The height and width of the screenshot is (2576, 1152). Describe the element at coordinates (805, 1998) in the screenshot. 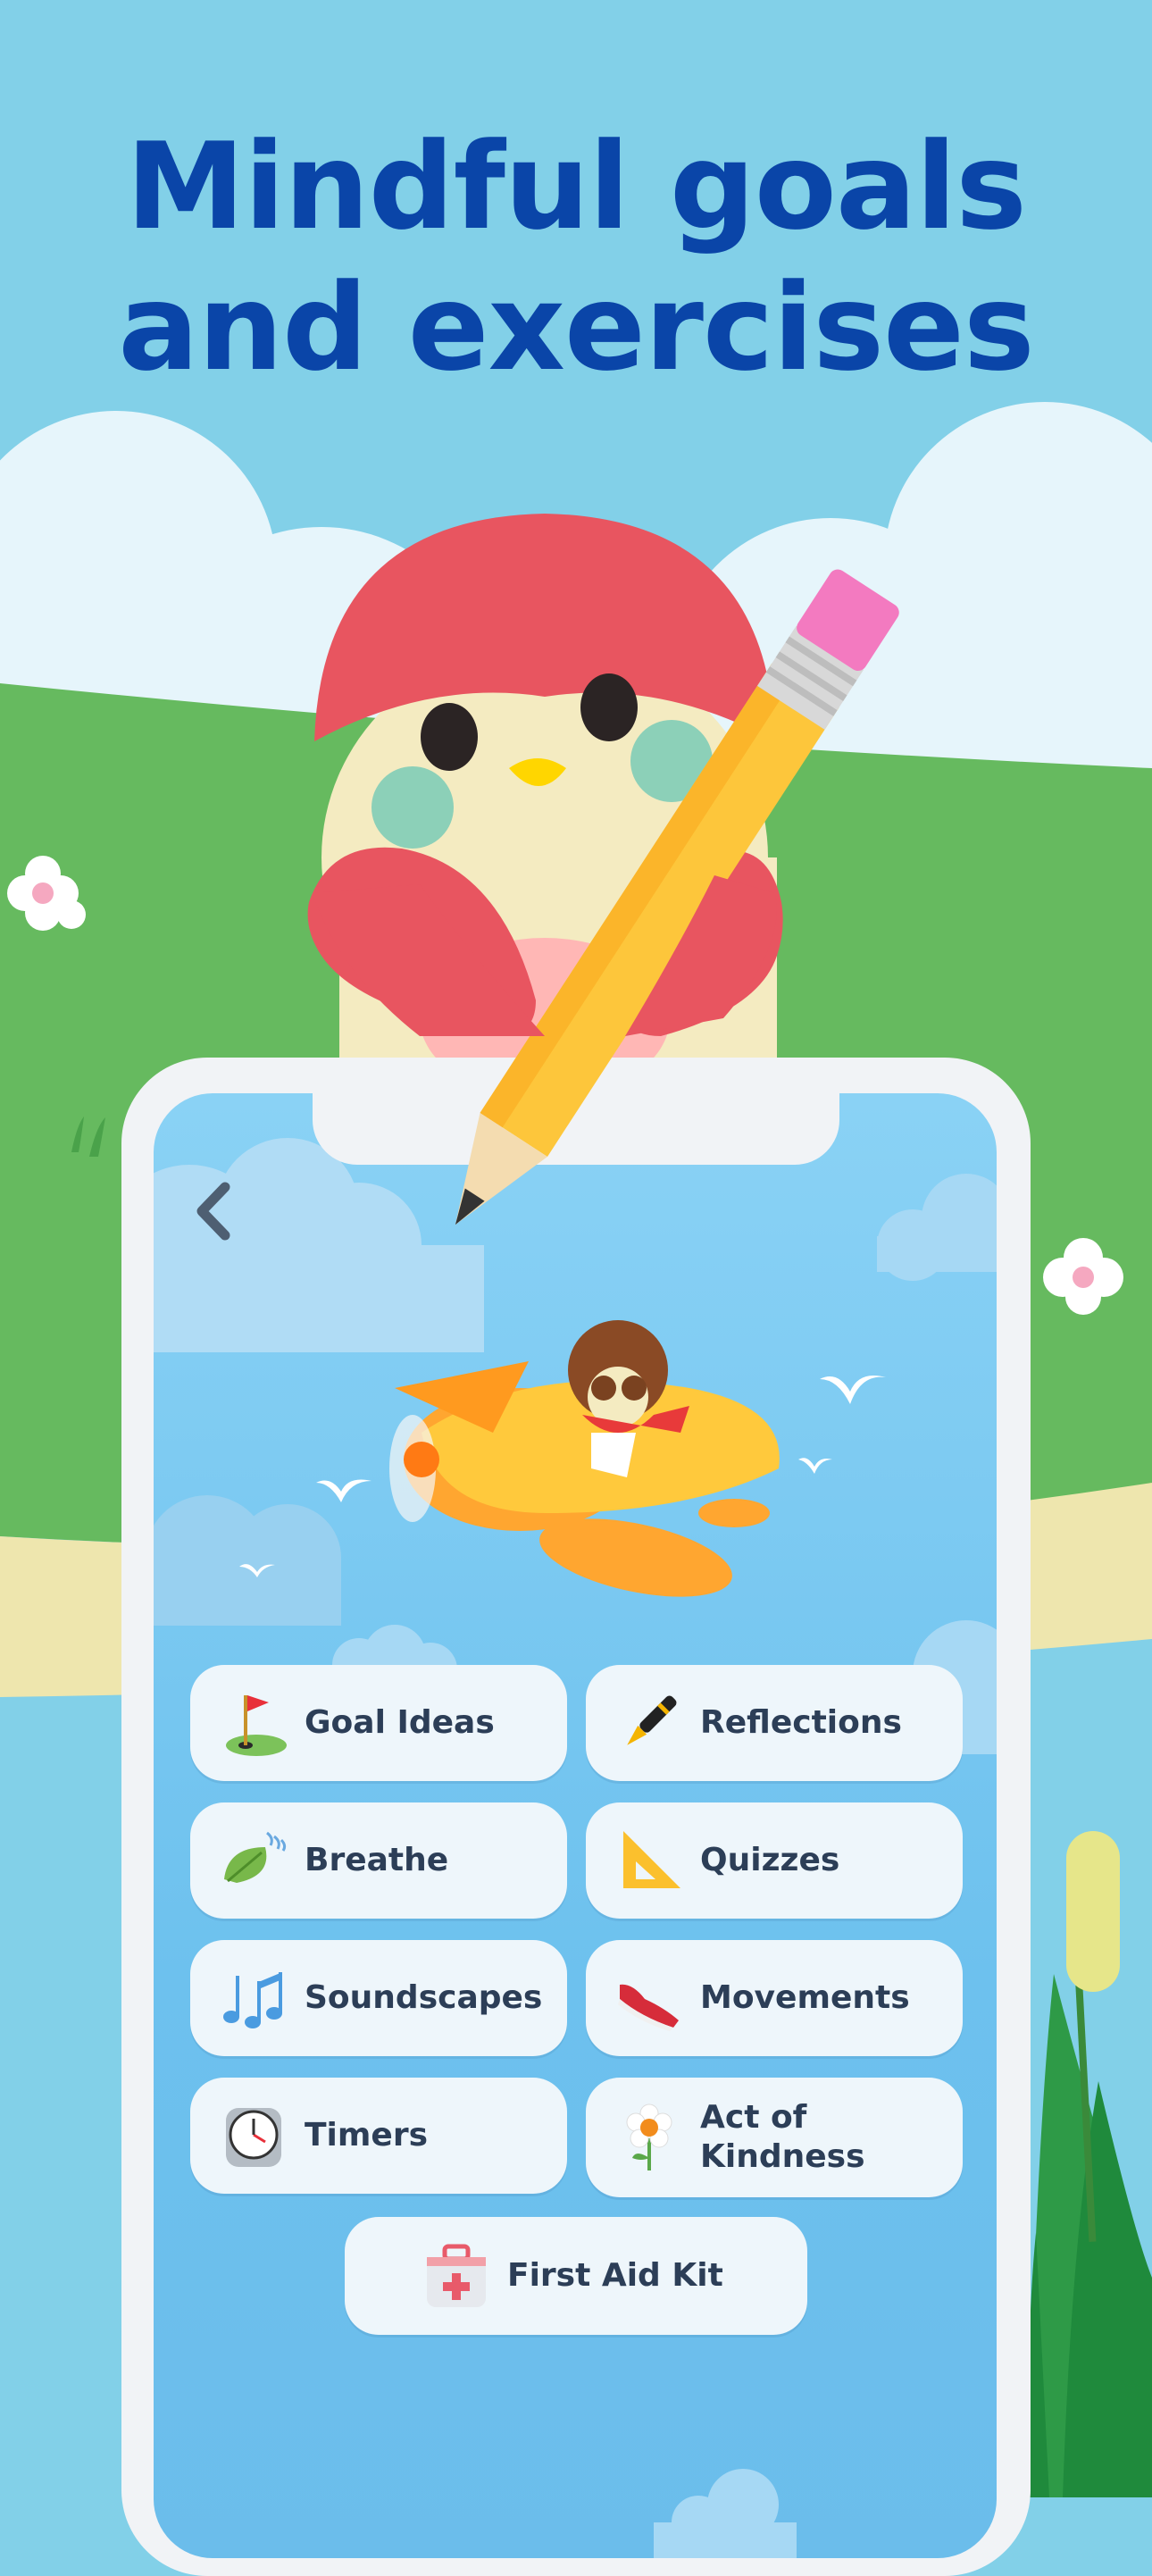

I see `movements-label: Movements` at that location.